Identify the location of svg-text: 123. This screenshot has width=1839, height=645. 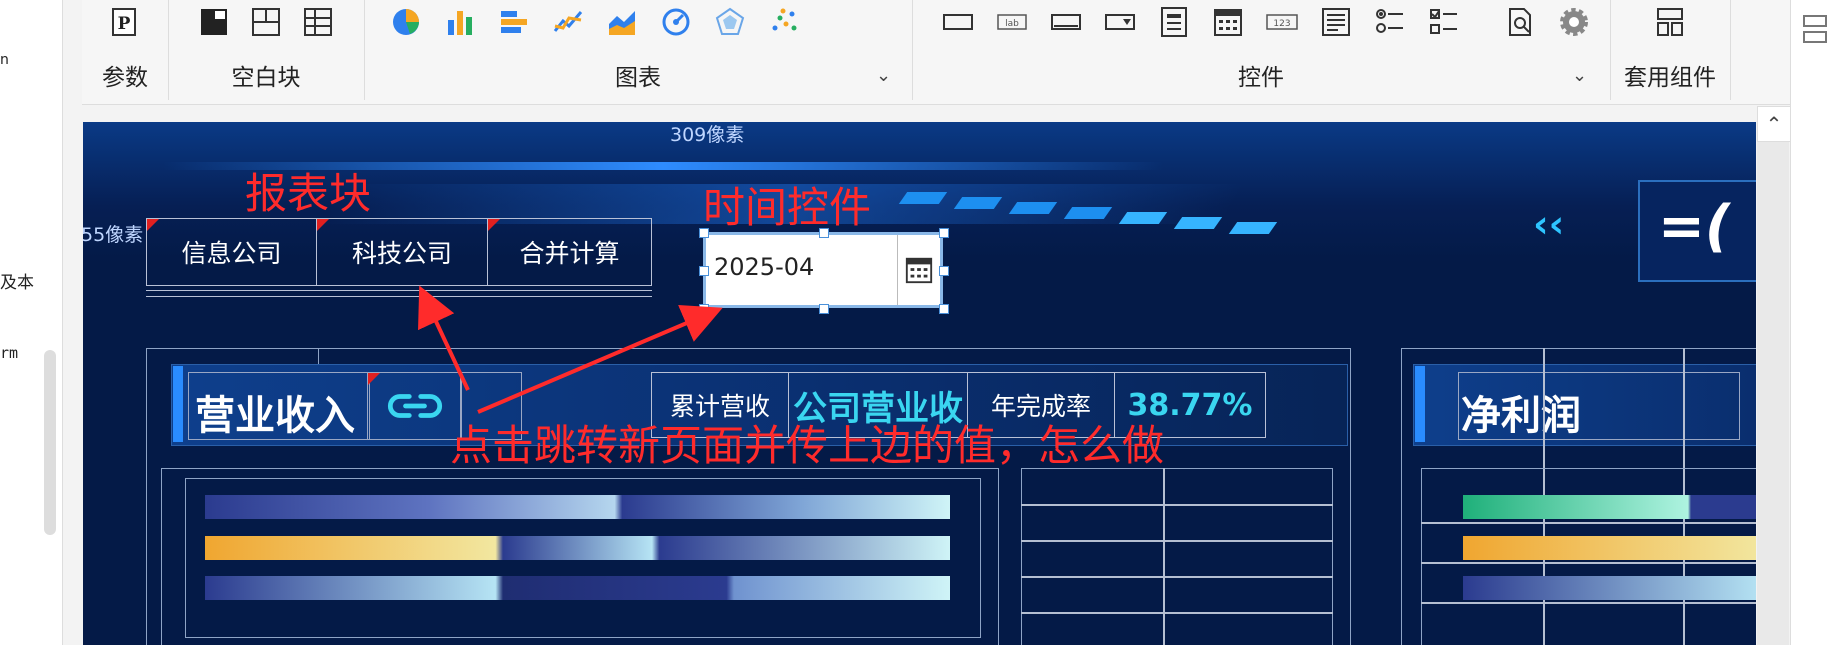
(1281, 24).